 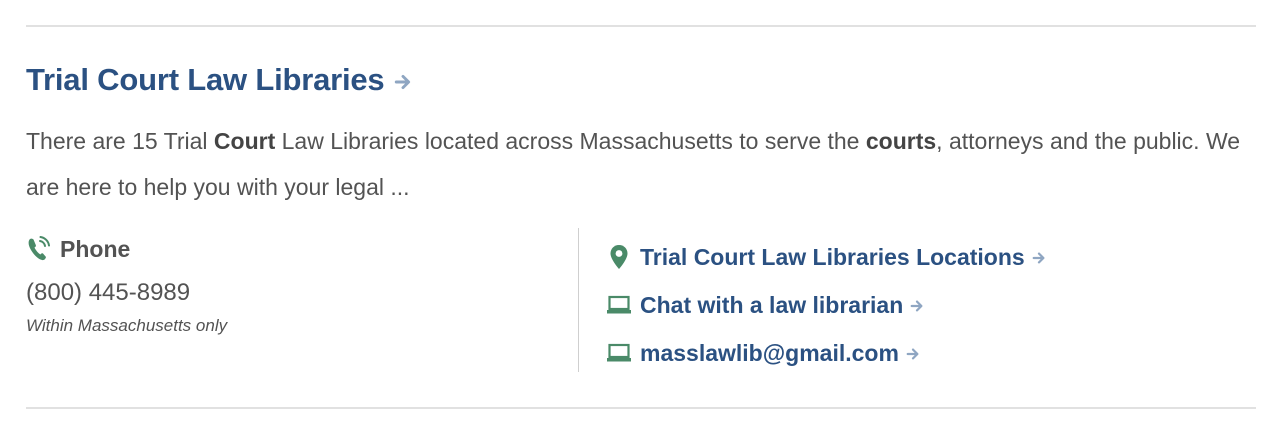 What do you see at coordinates (771, 305) in the screenshot?
I see `chat-link: Chat with a law librarian` at bounding box center [771, 305].